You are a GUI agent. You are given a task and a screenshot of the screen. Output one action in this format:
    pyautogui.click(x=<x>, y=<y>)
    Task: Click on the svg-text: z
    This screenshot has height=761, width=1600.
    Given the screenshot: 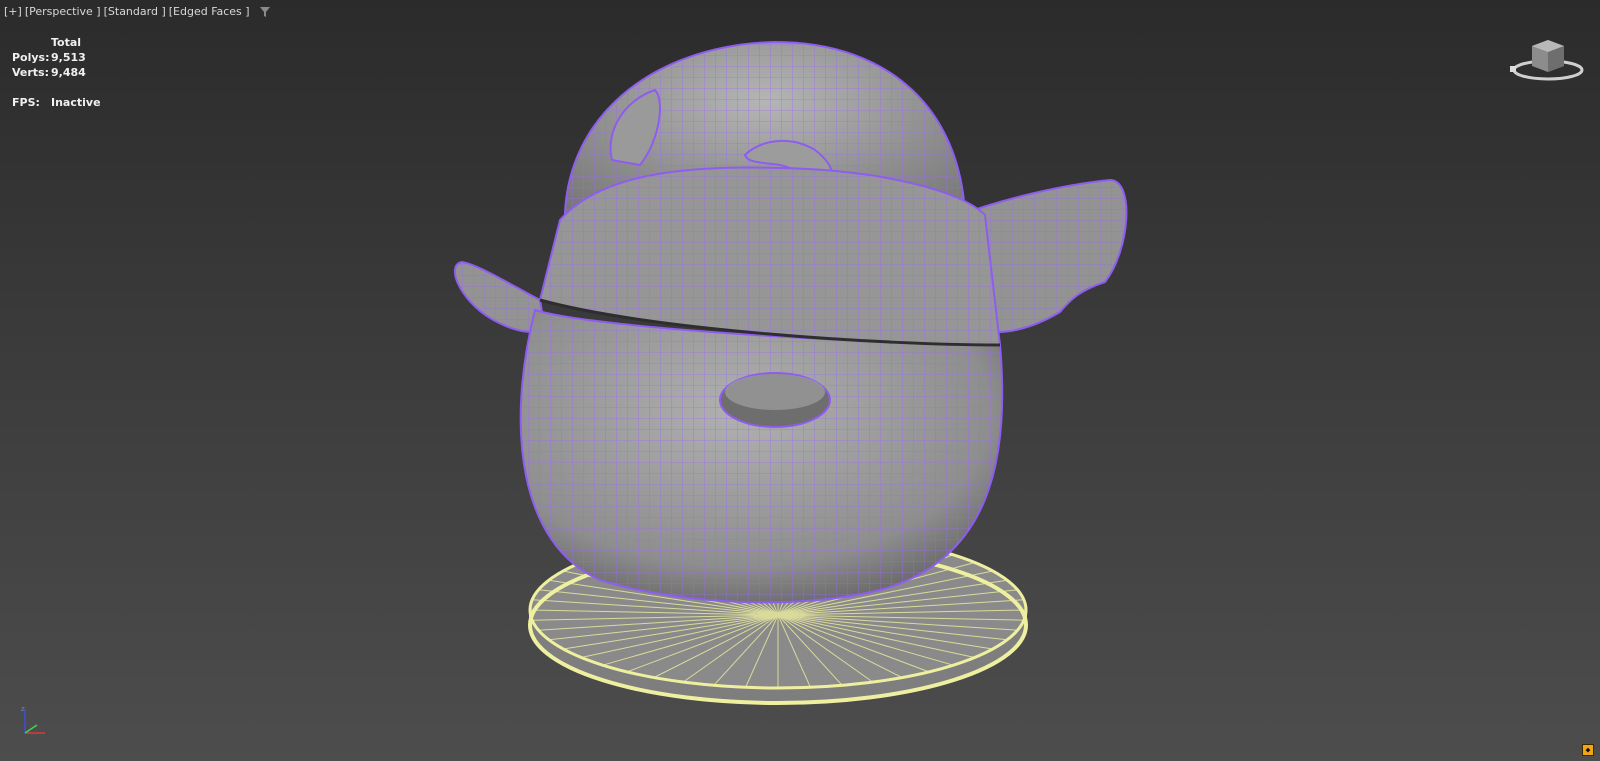 What is the action you would take?
    pyautogui.click(x=23, y=709)
    